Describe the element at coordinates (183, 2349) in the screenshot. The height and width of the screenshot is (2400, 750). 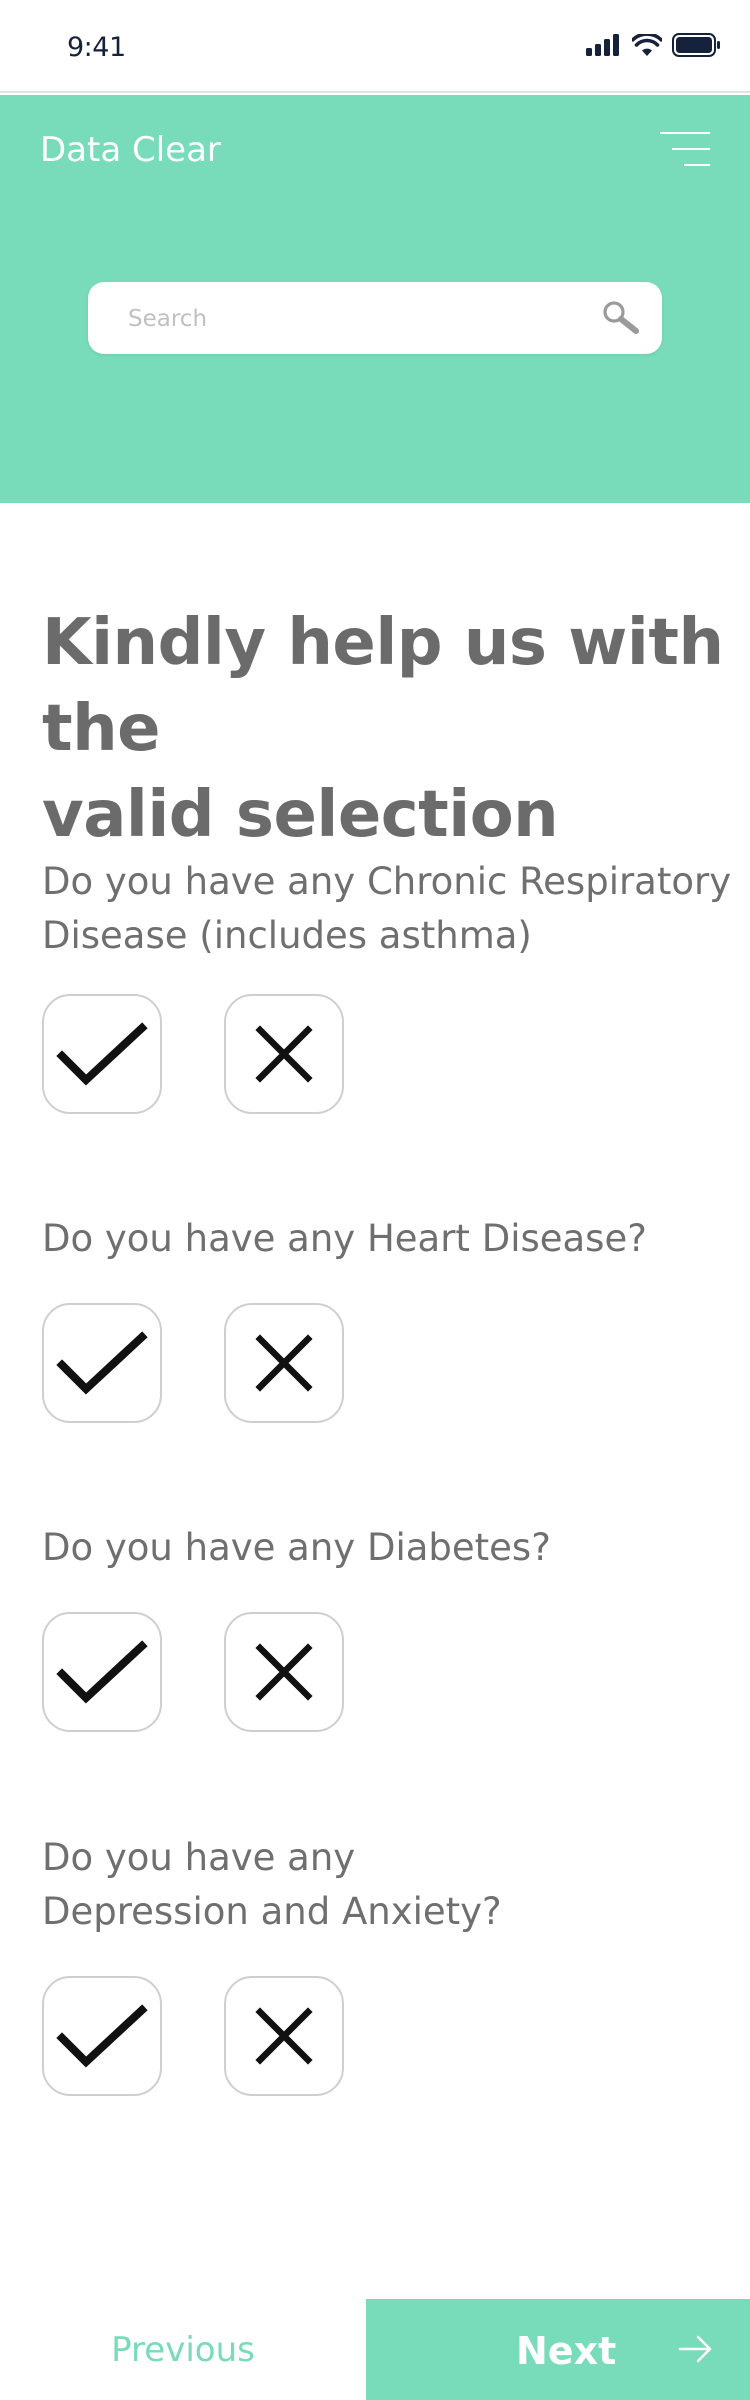
I see `previous-button: Previous` at that location.